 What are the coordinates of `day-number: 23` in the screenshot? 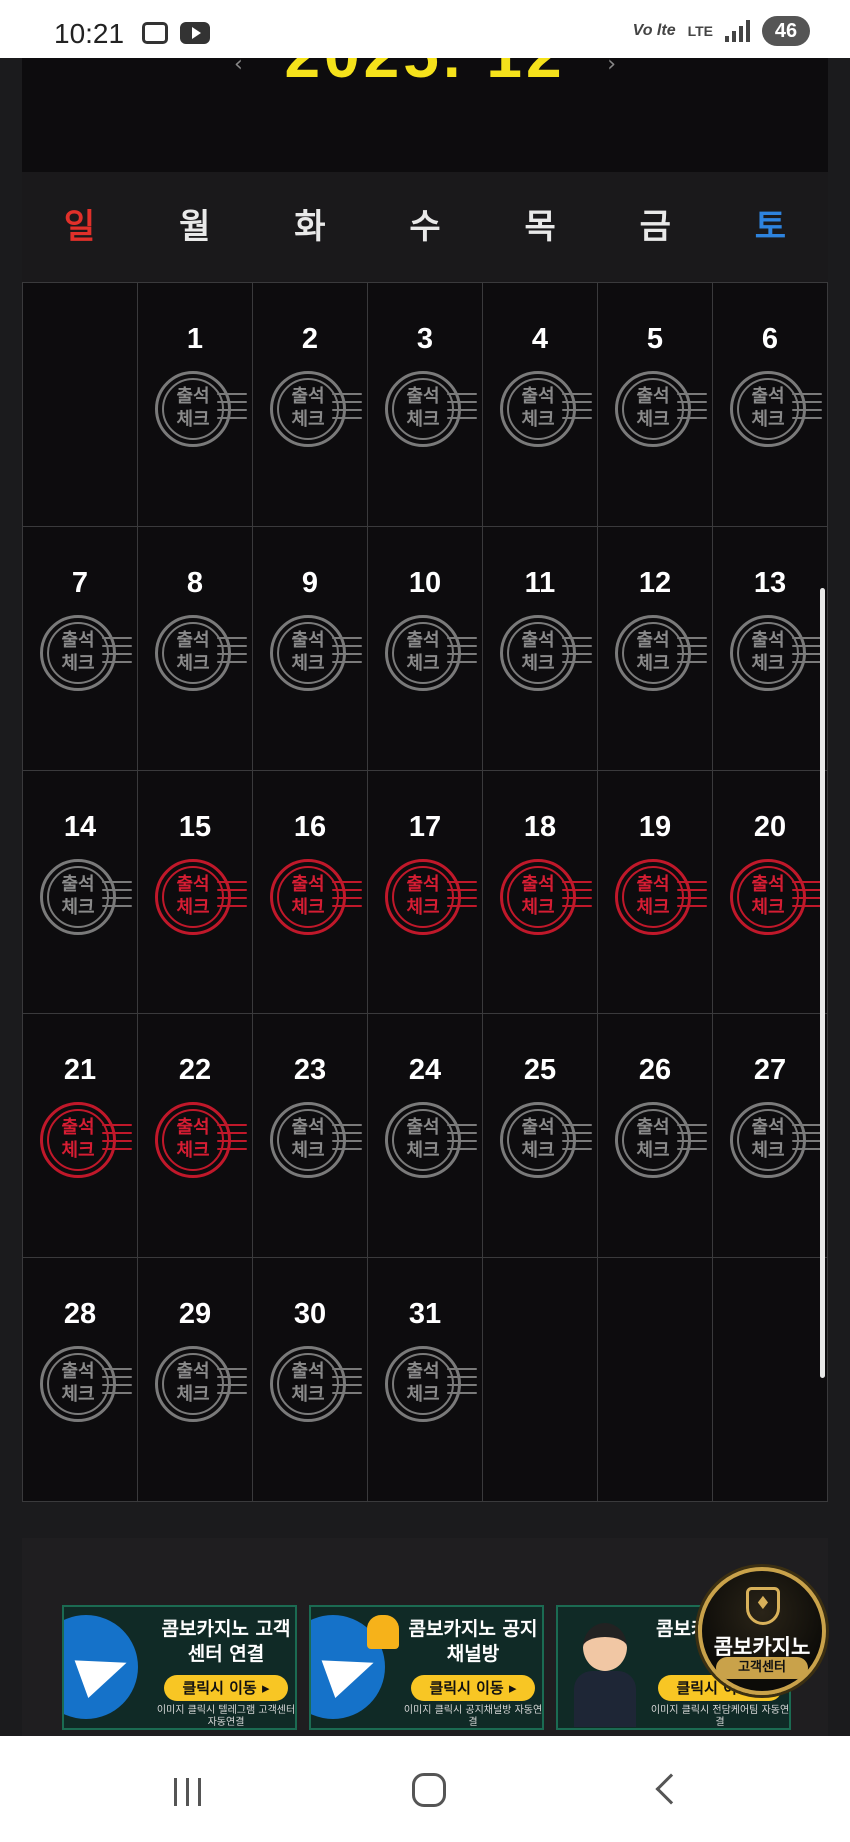 It's located at (310, 1070).